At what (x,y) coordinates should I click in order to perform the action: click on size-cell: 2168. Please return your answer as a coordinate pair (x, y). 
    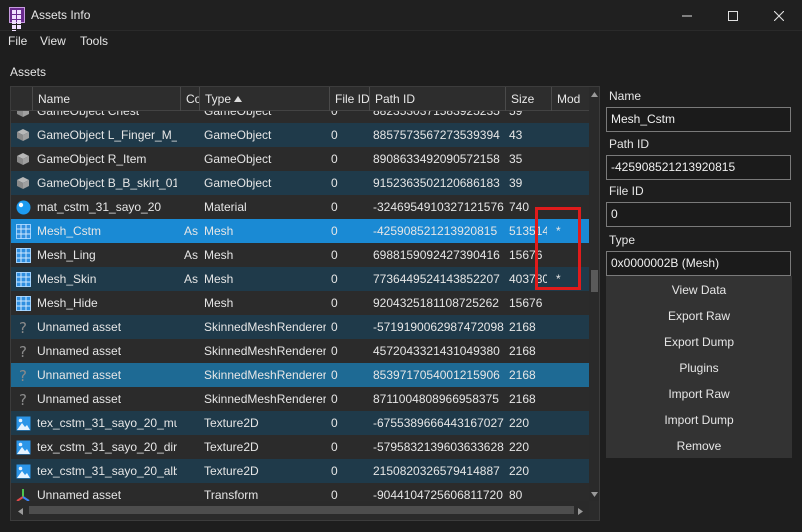
    Looking at the image, I should click on (522, 351).